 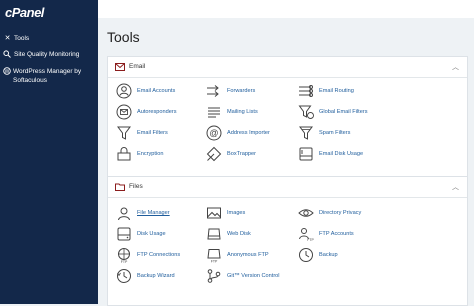 I want to click on files-panel-title: Files, so click(x=136, y=186).